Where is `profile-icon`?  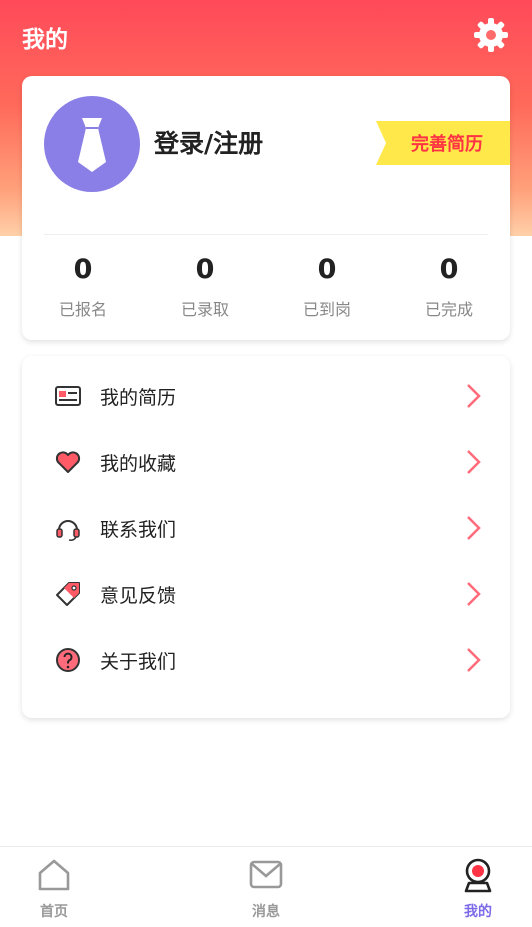 profile-icon is located at coordinates (478, 875).